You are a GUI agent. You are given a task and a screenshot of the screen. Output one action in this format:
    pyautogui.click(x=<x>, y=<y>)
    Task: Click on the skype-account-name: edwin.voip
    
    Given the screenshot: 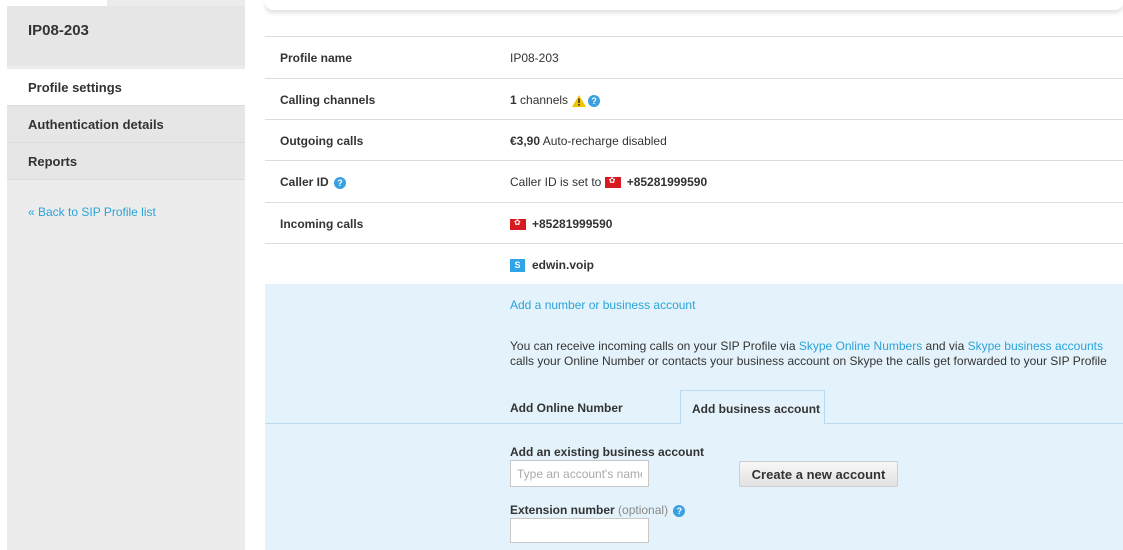 What is the action you would take?
    pyautogui.click(x=563, y=265)
    